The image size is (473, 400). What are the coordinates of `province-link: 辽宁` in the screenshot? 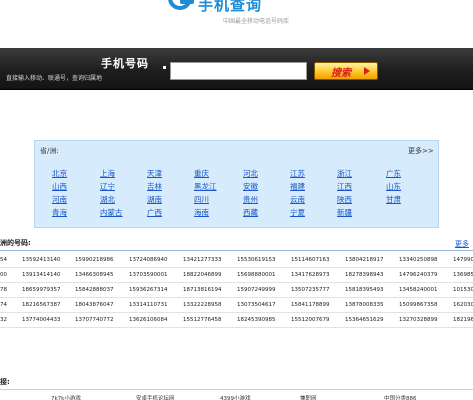 It's located at (107, 186).